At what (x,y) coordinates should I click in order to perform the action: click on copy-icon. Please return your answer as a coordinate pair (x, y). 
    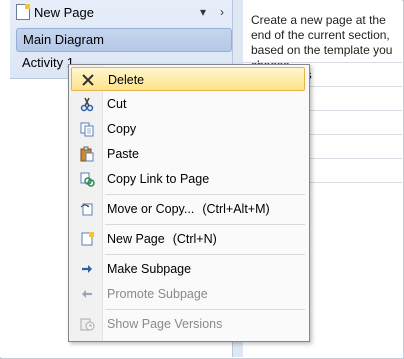
    Looking at the image, I should click on (87, 129).